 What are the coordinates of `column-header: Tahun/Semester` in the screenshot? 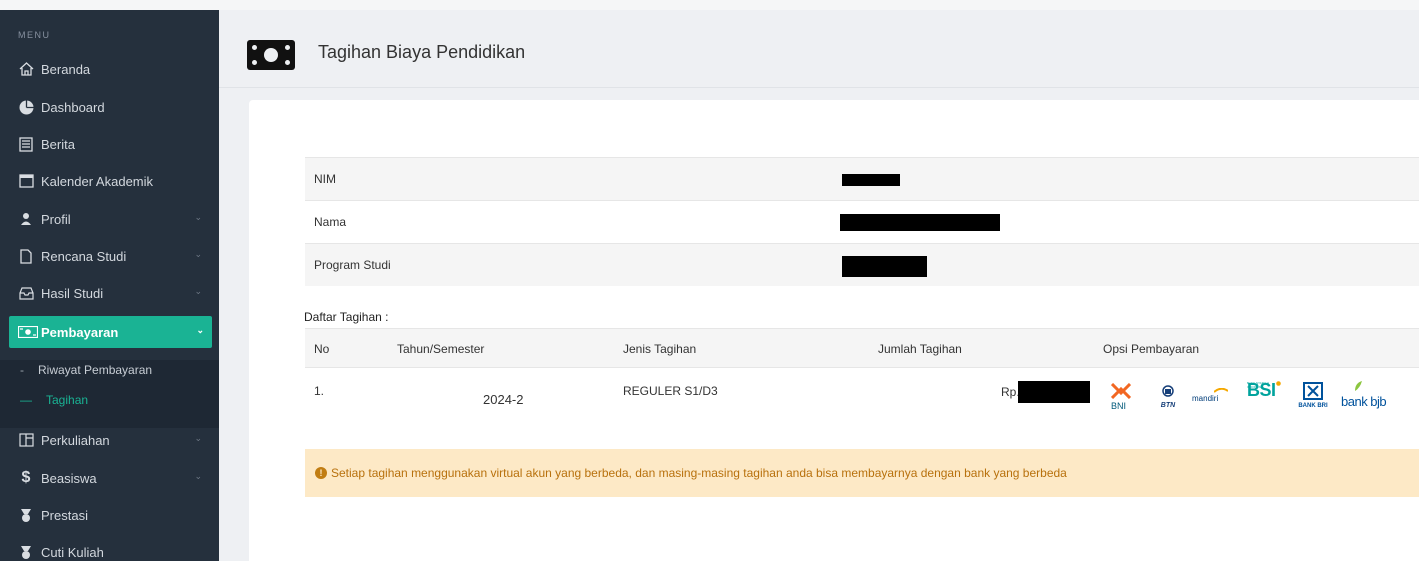 It's located at (441, 349).